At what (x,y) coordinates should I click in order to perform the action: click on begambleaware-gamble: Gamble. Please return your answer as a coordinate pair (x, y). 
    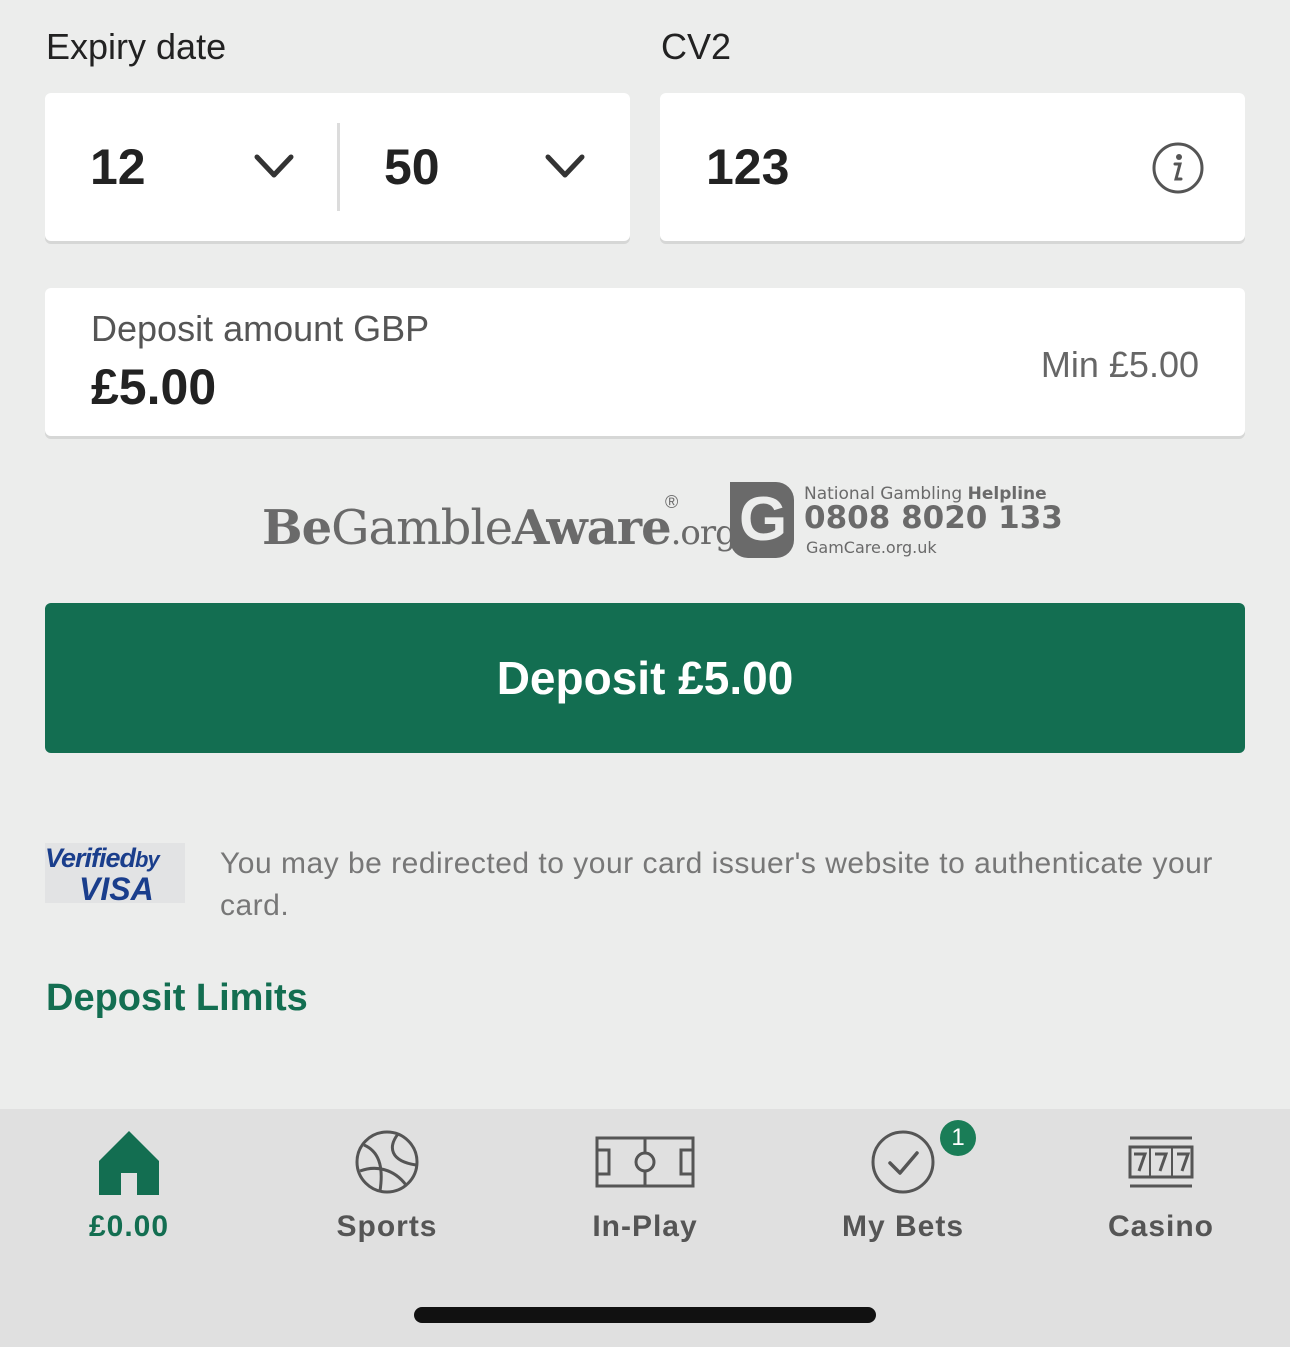
    Looking at the image, I should click on (422, 528).